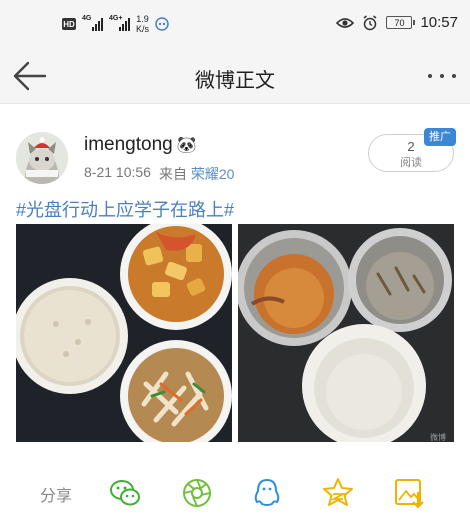  I want to click on username: imengtong 🐼, so click(140, 145).